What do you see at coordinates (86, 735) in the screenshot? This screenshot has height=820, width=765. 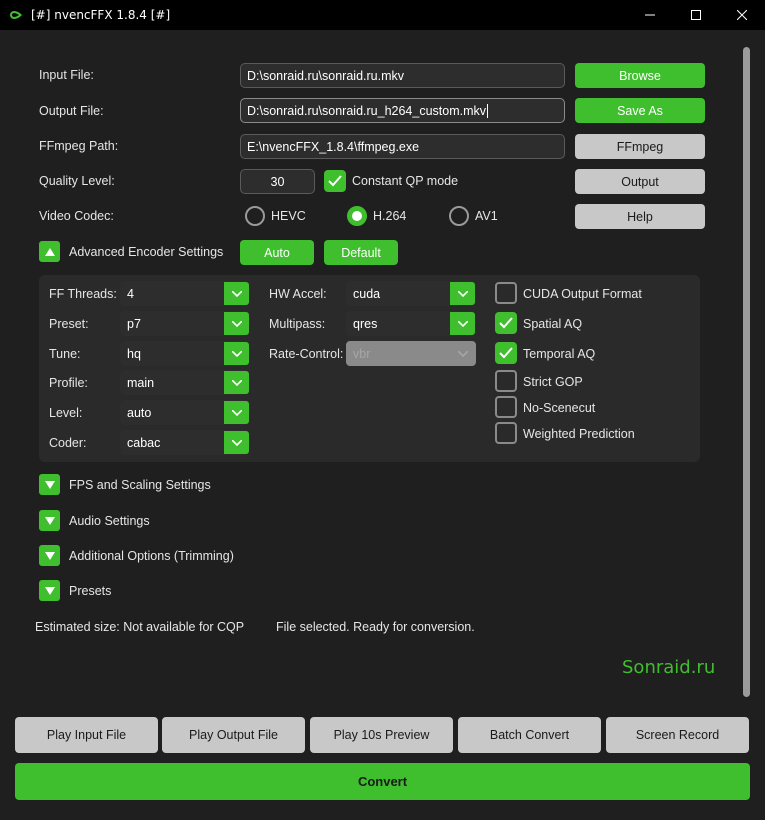 I see `play-input-button: Play Input File` at bounding box center [86, 735].